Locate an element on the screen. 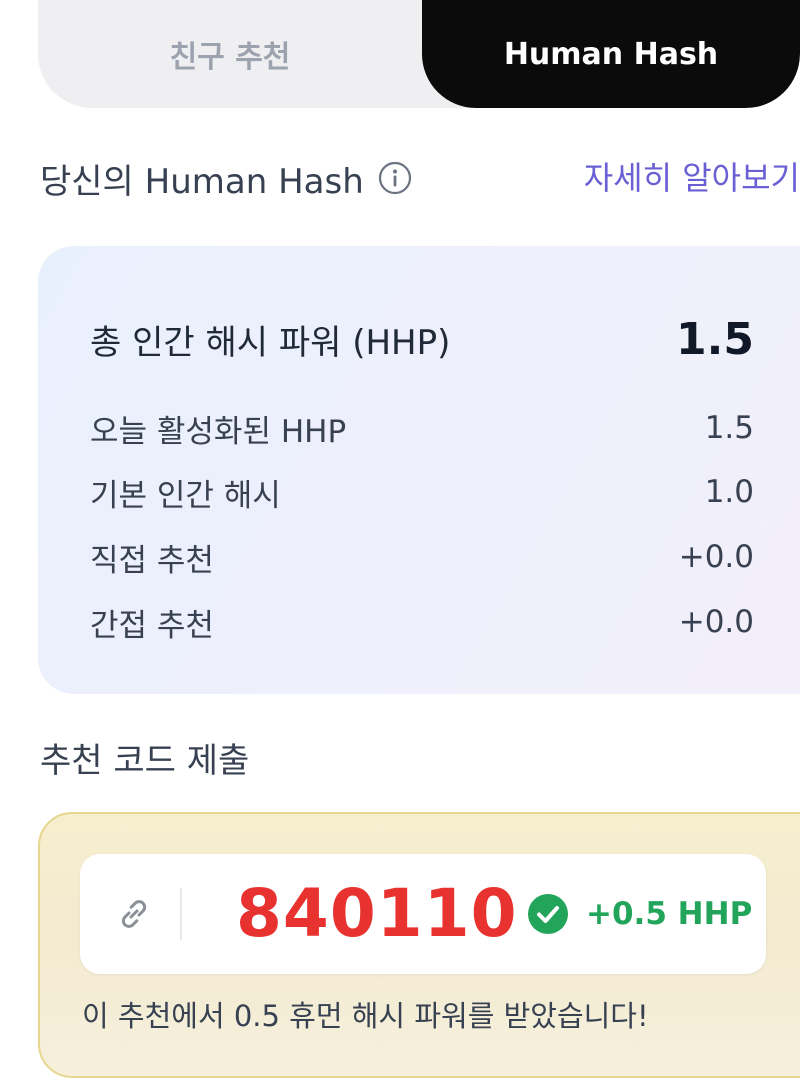 The image size is (800, 1089). stat-row-base-hash: 기본 인간 해시 1.0 is located at coordinates (422, 492).